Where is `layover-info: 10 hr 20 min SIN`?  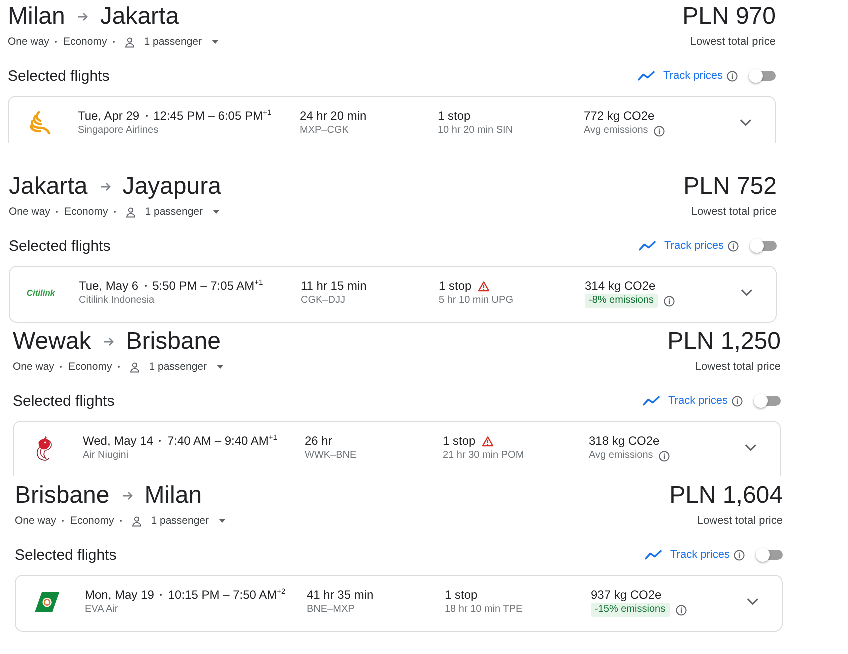 layover-info: 10 hr 20 min SIN is located at coordinates (476, 131).